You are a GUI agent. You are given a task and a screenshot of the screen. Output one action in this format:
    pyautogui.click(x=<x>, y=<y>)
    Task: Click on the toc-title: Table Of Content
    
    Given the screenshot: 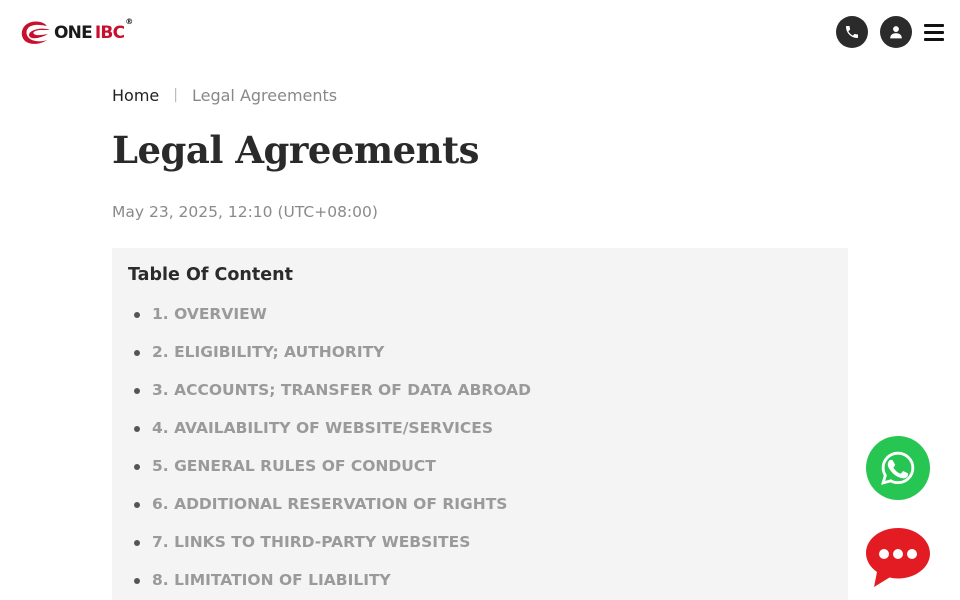 What is the action you would take?
    pyautogui.click(x=210, y=275)
    